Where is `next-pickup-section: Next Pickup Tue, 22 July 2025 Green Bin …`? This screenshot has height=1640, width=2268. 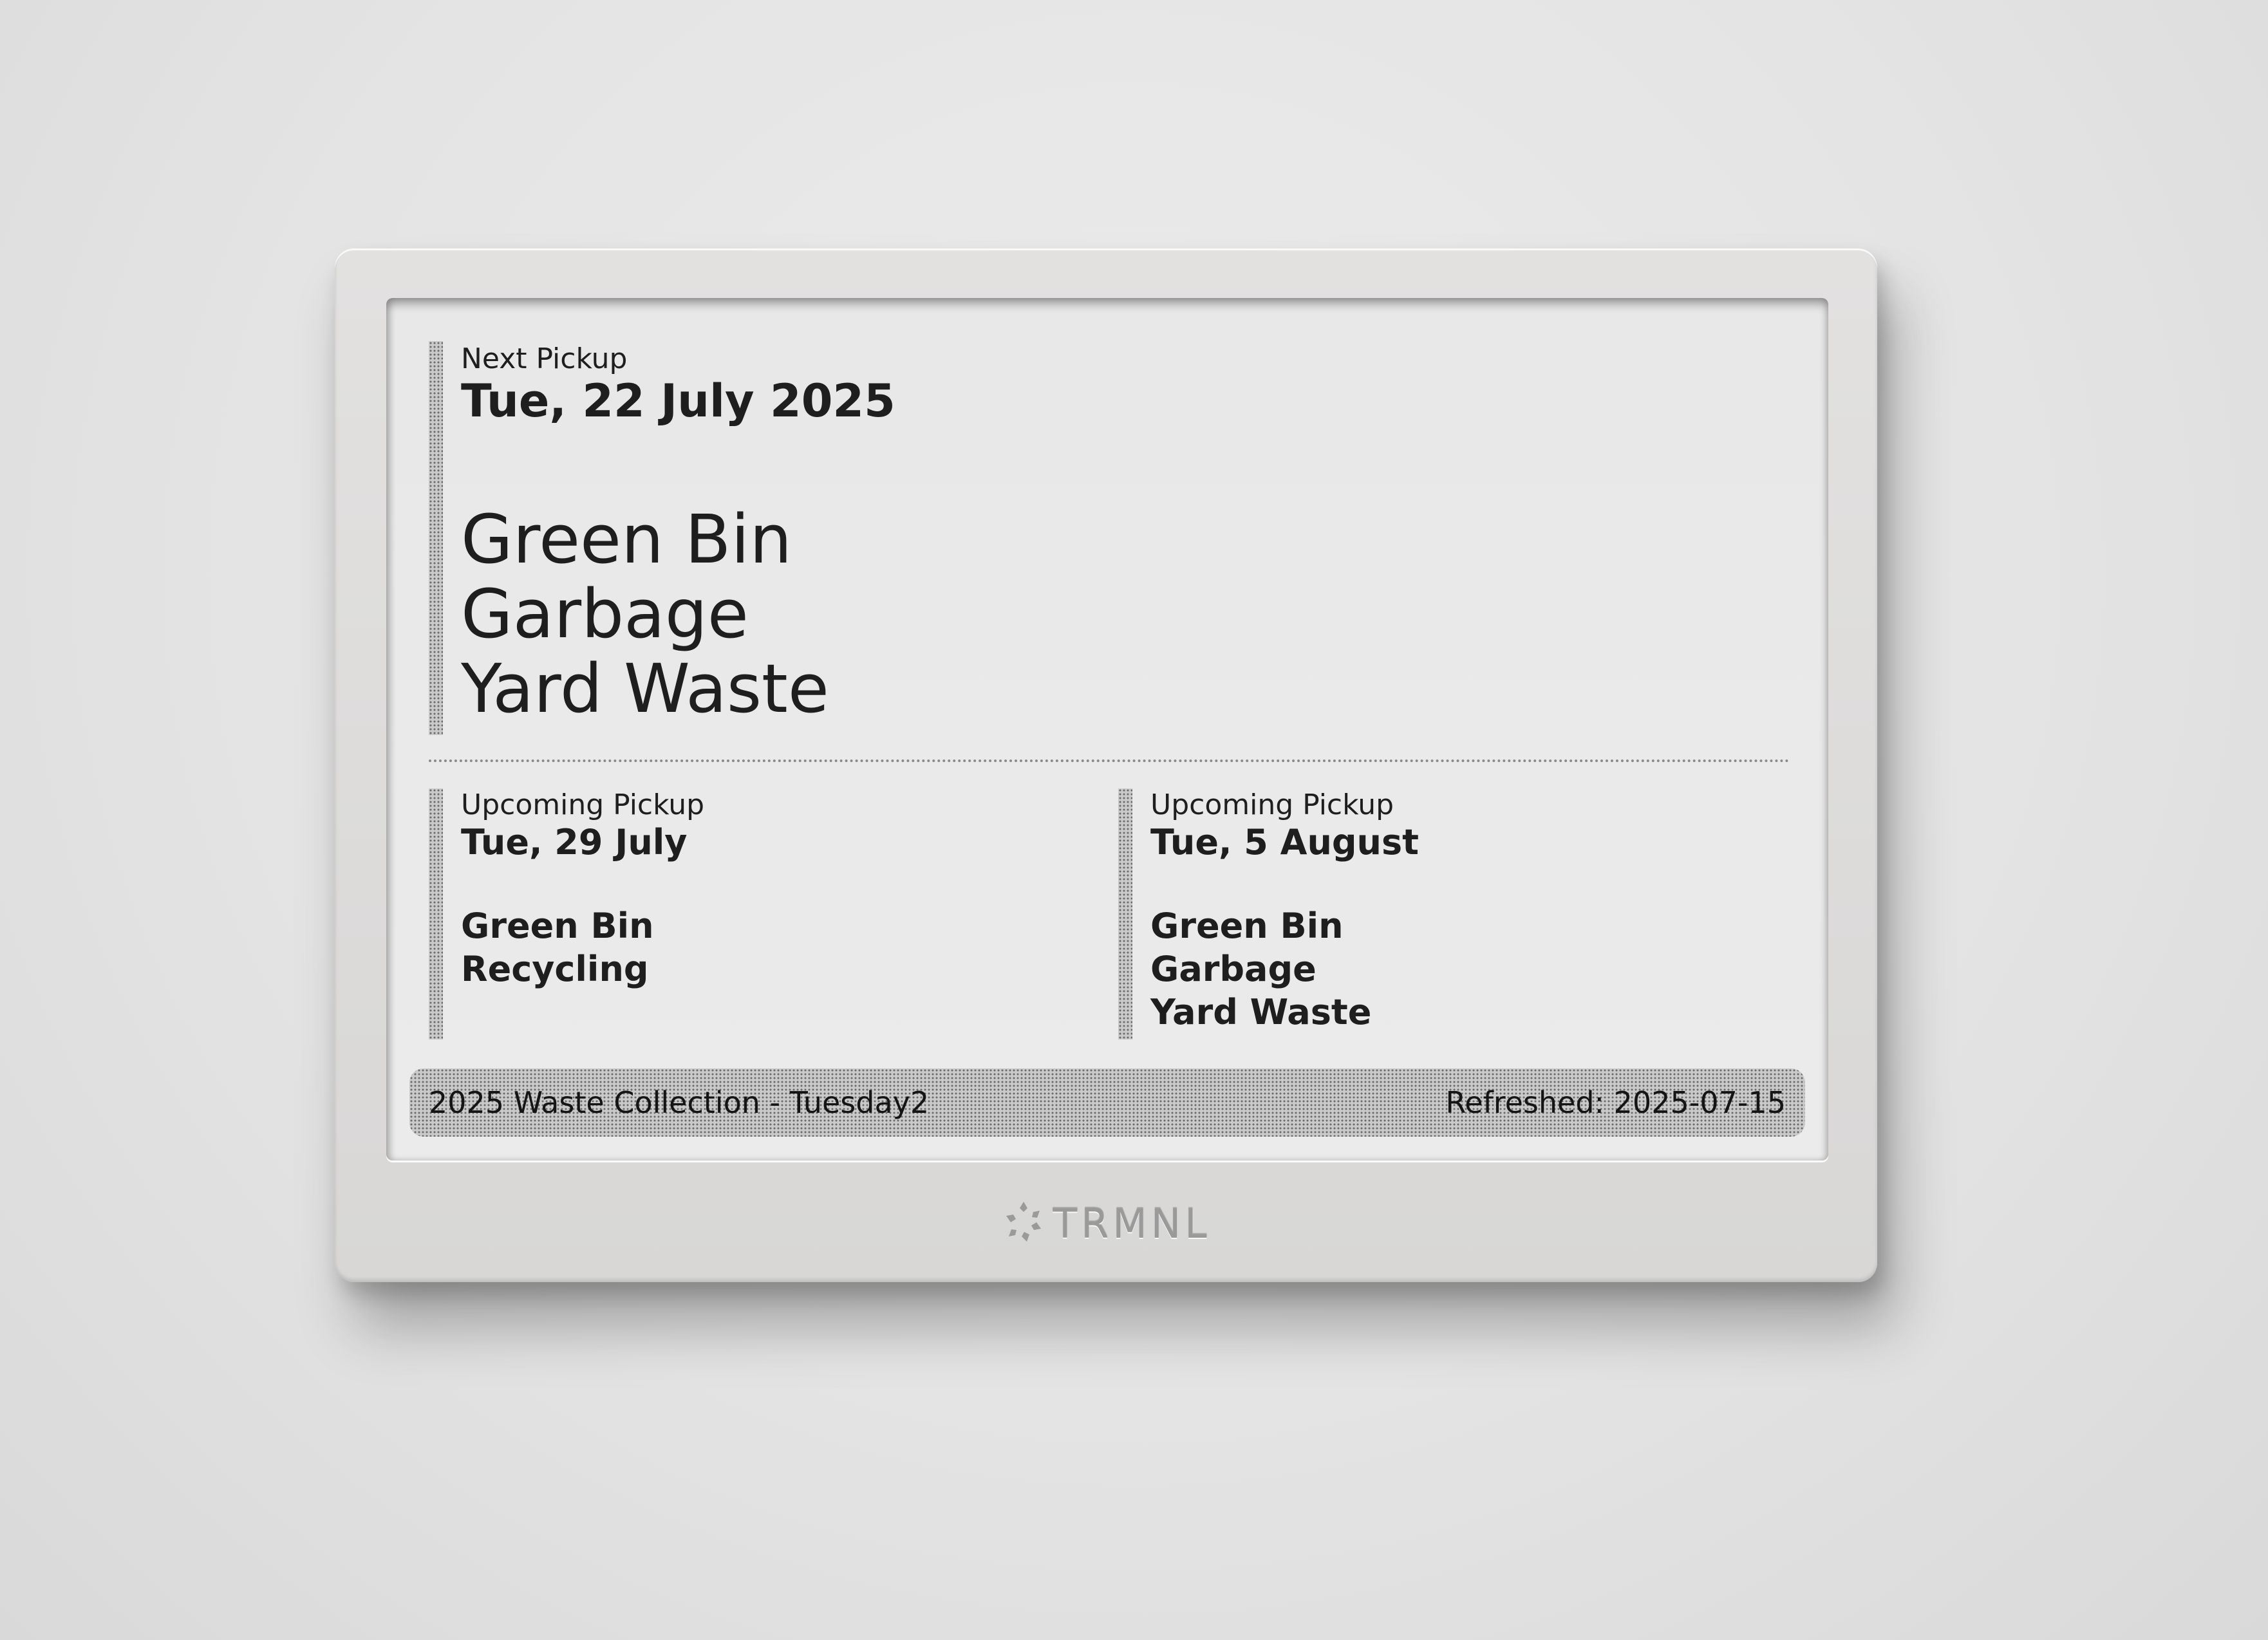 next-pickup-section: Next Pickup Tue, 22 July 2025 Green Bin … is located at coordinates (911, 538).